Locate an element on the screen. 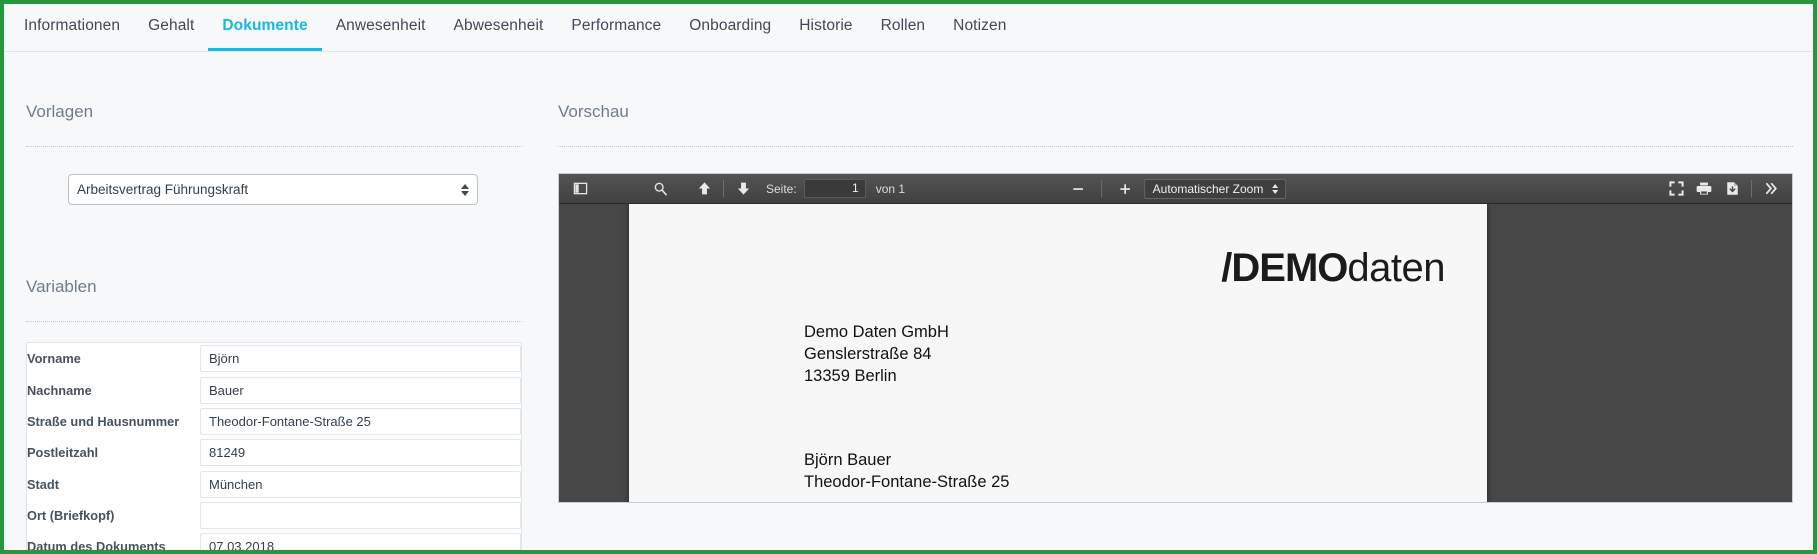  pdf-toolbar-right-group is located at coordinates (1723, 189).